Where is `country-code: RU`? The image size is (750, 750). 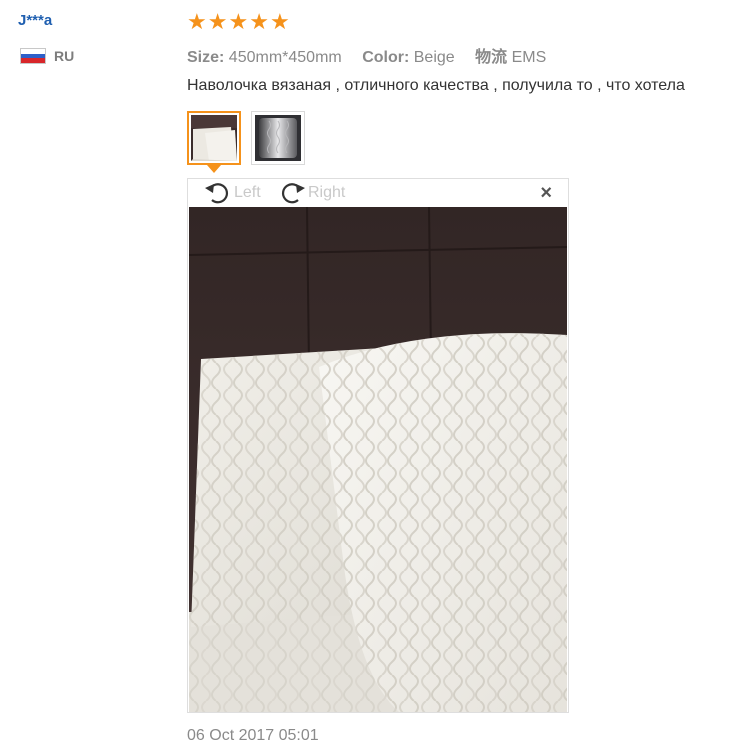
country-code: RU is located at coordinates (64, 56).